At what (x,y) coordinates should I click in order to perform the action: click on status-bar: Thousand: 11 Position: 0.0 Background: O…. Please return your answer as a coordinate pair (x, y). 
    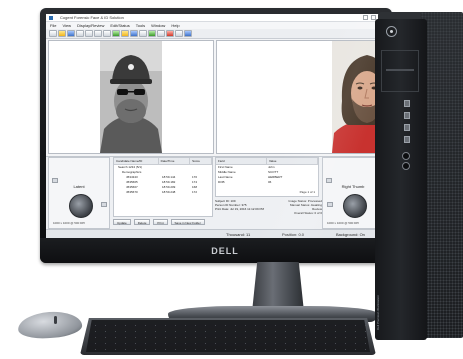
    Looking at the image, I should click on (216, 233).